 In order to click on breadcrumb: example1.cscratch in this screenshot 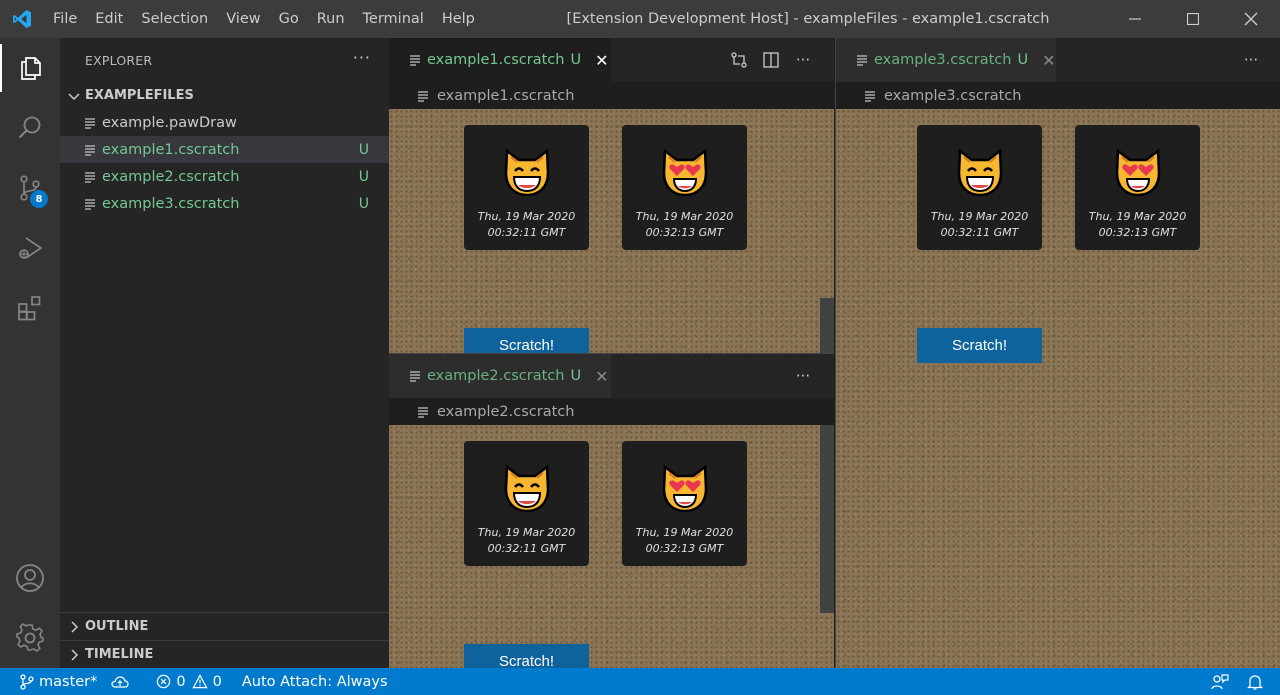, I will do `click(611, 95)`.